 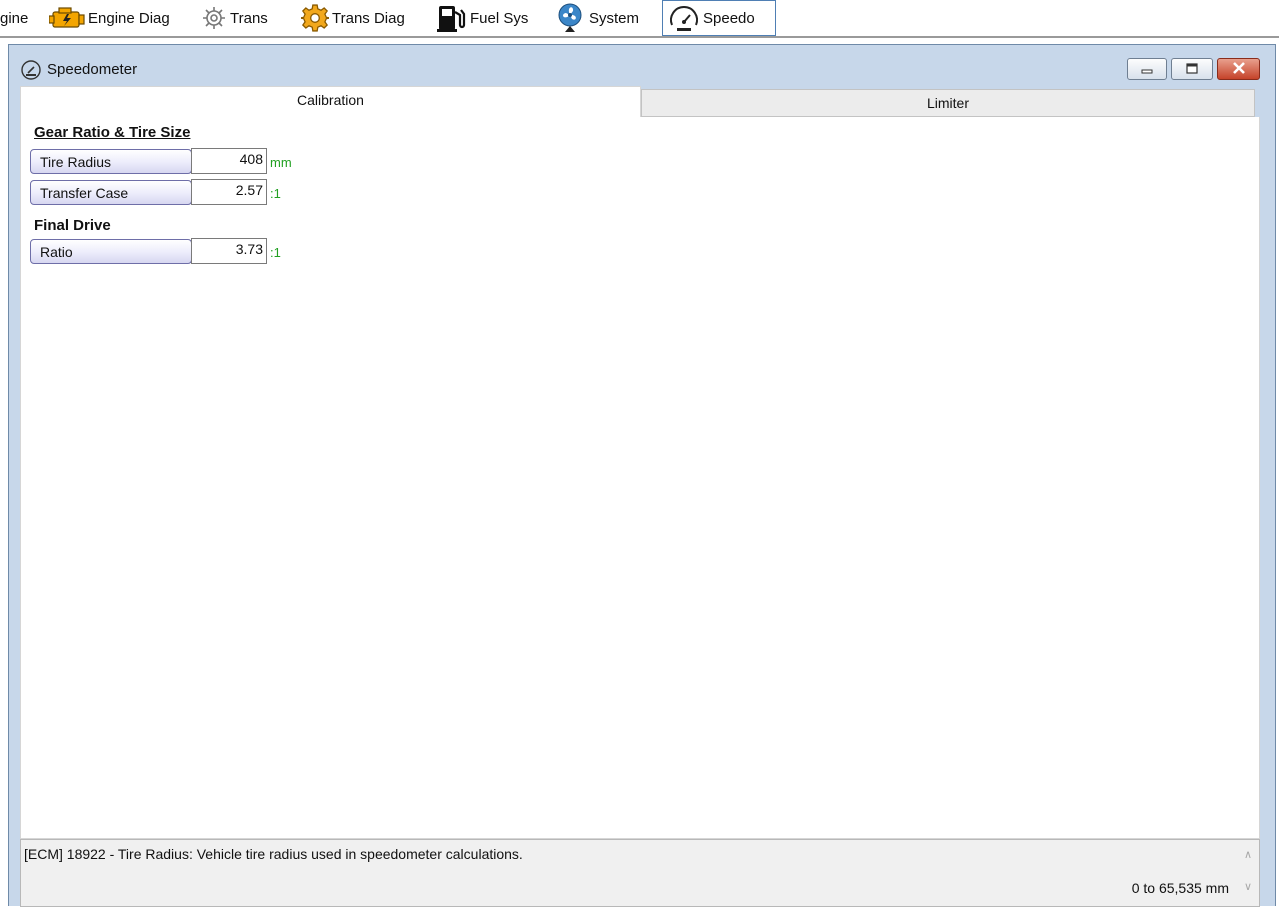 I want to click on toolbar-item-label: System, so click(x=614, y=18).